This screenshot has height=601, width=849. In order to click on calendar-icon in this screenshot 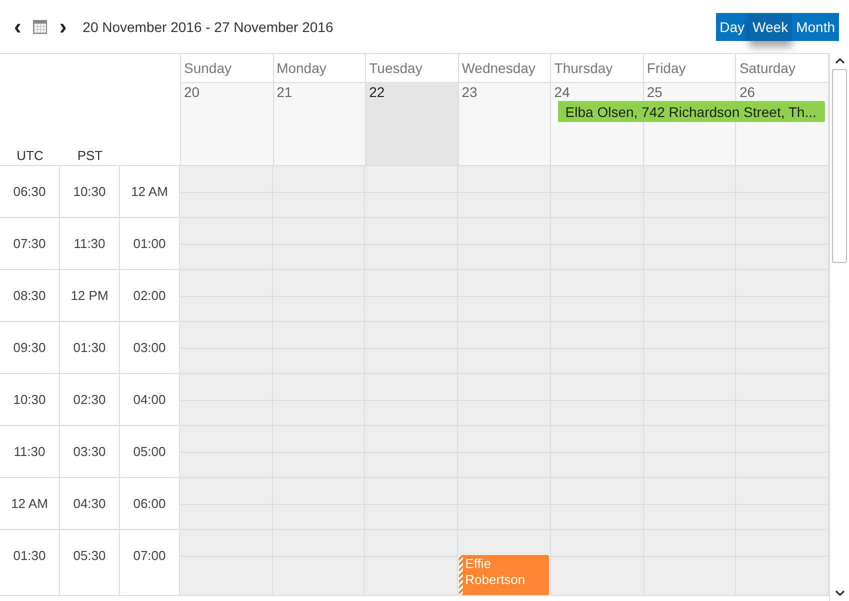, I will do `click(40, 27)`.